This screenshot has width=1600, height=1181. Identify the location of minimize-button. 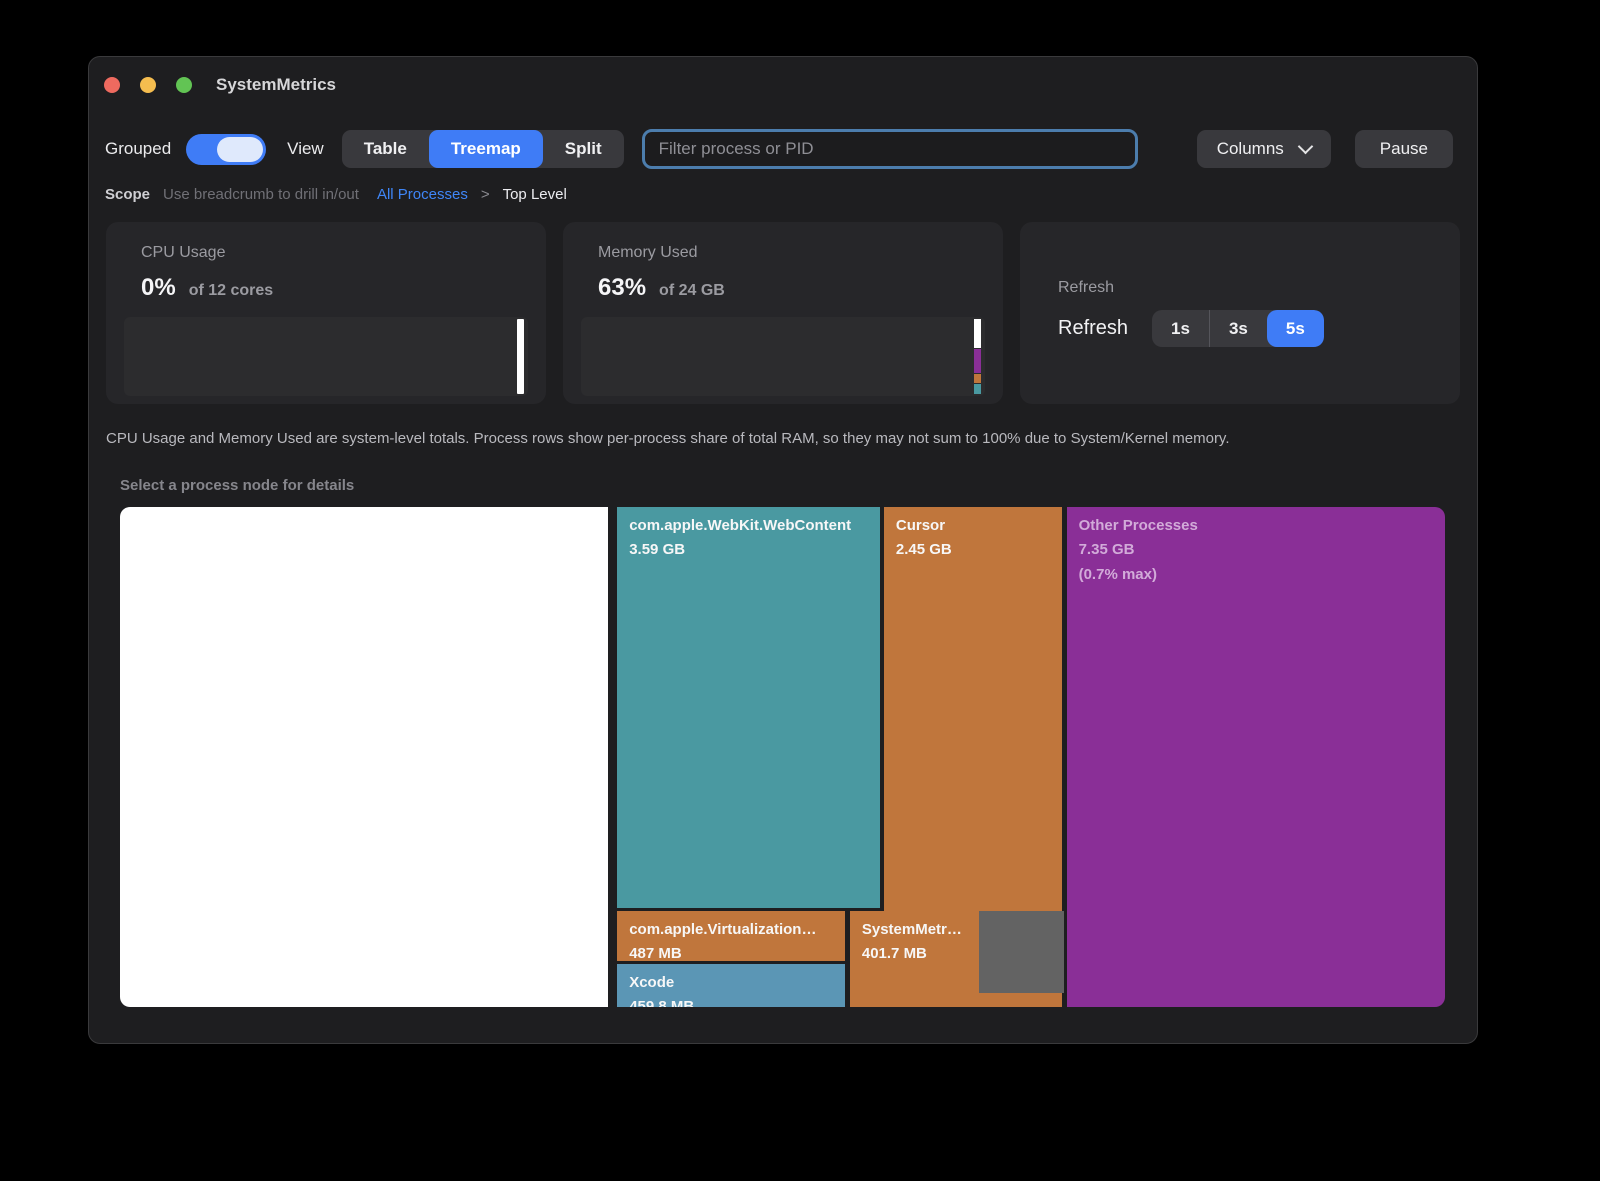
(148, 85).